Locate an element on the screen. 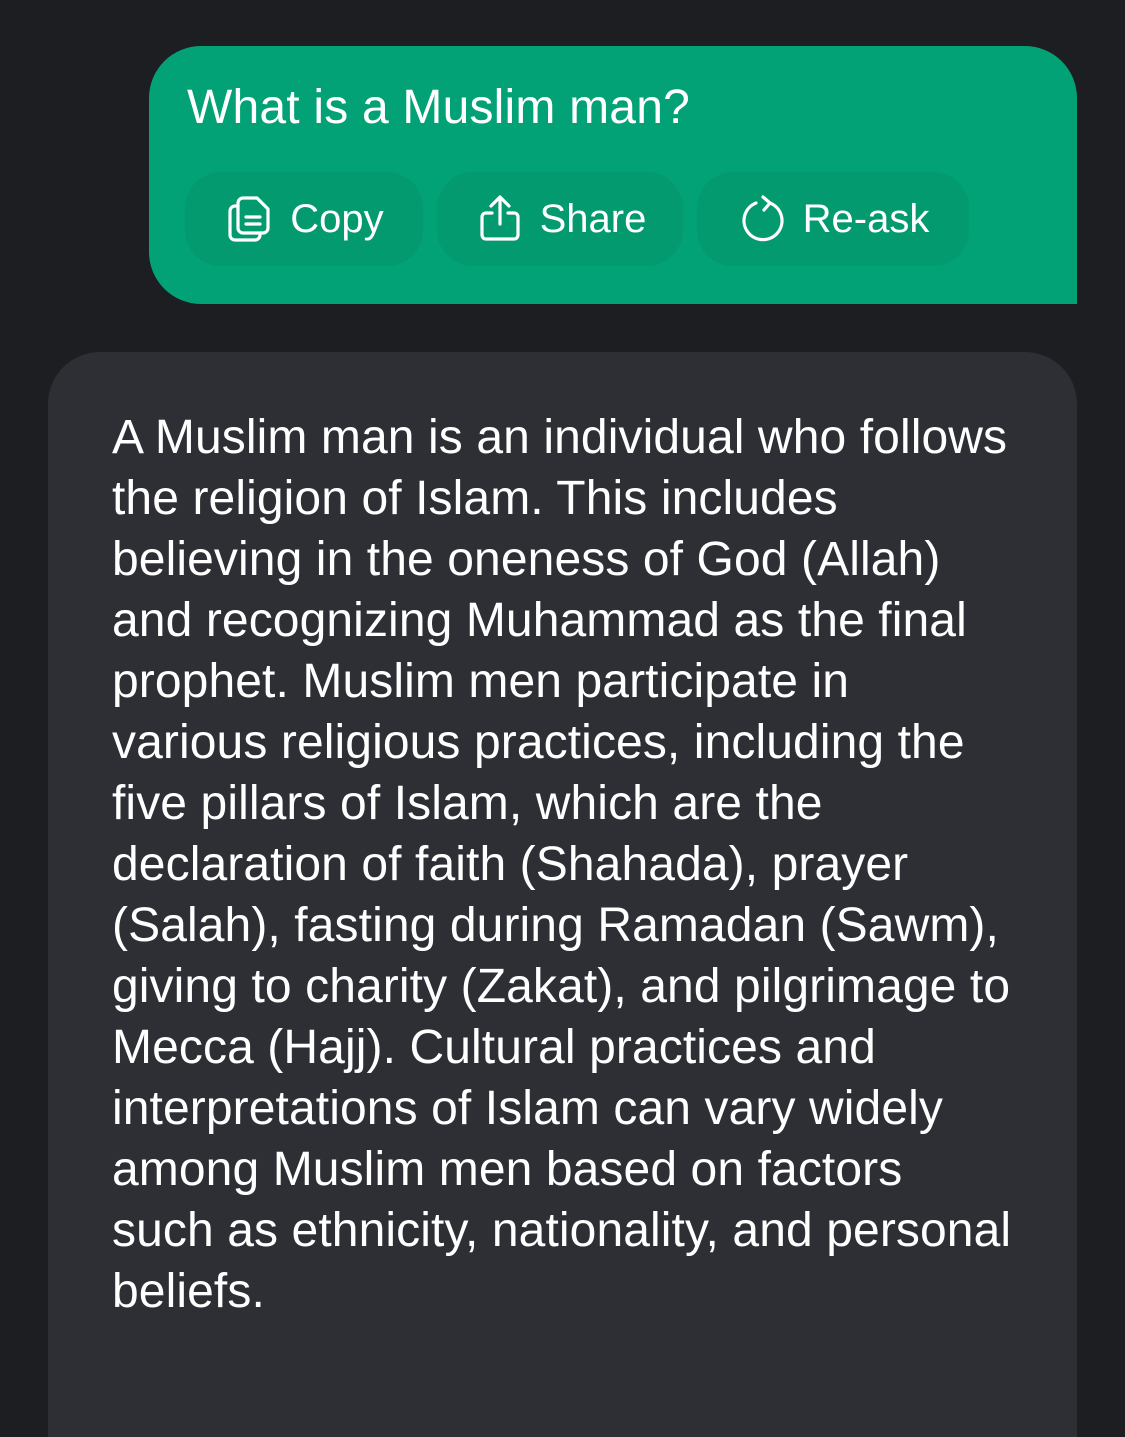 The width and height of the screenshot is (1125, 1437). share-button: Share is located at coordinates (560, 219).